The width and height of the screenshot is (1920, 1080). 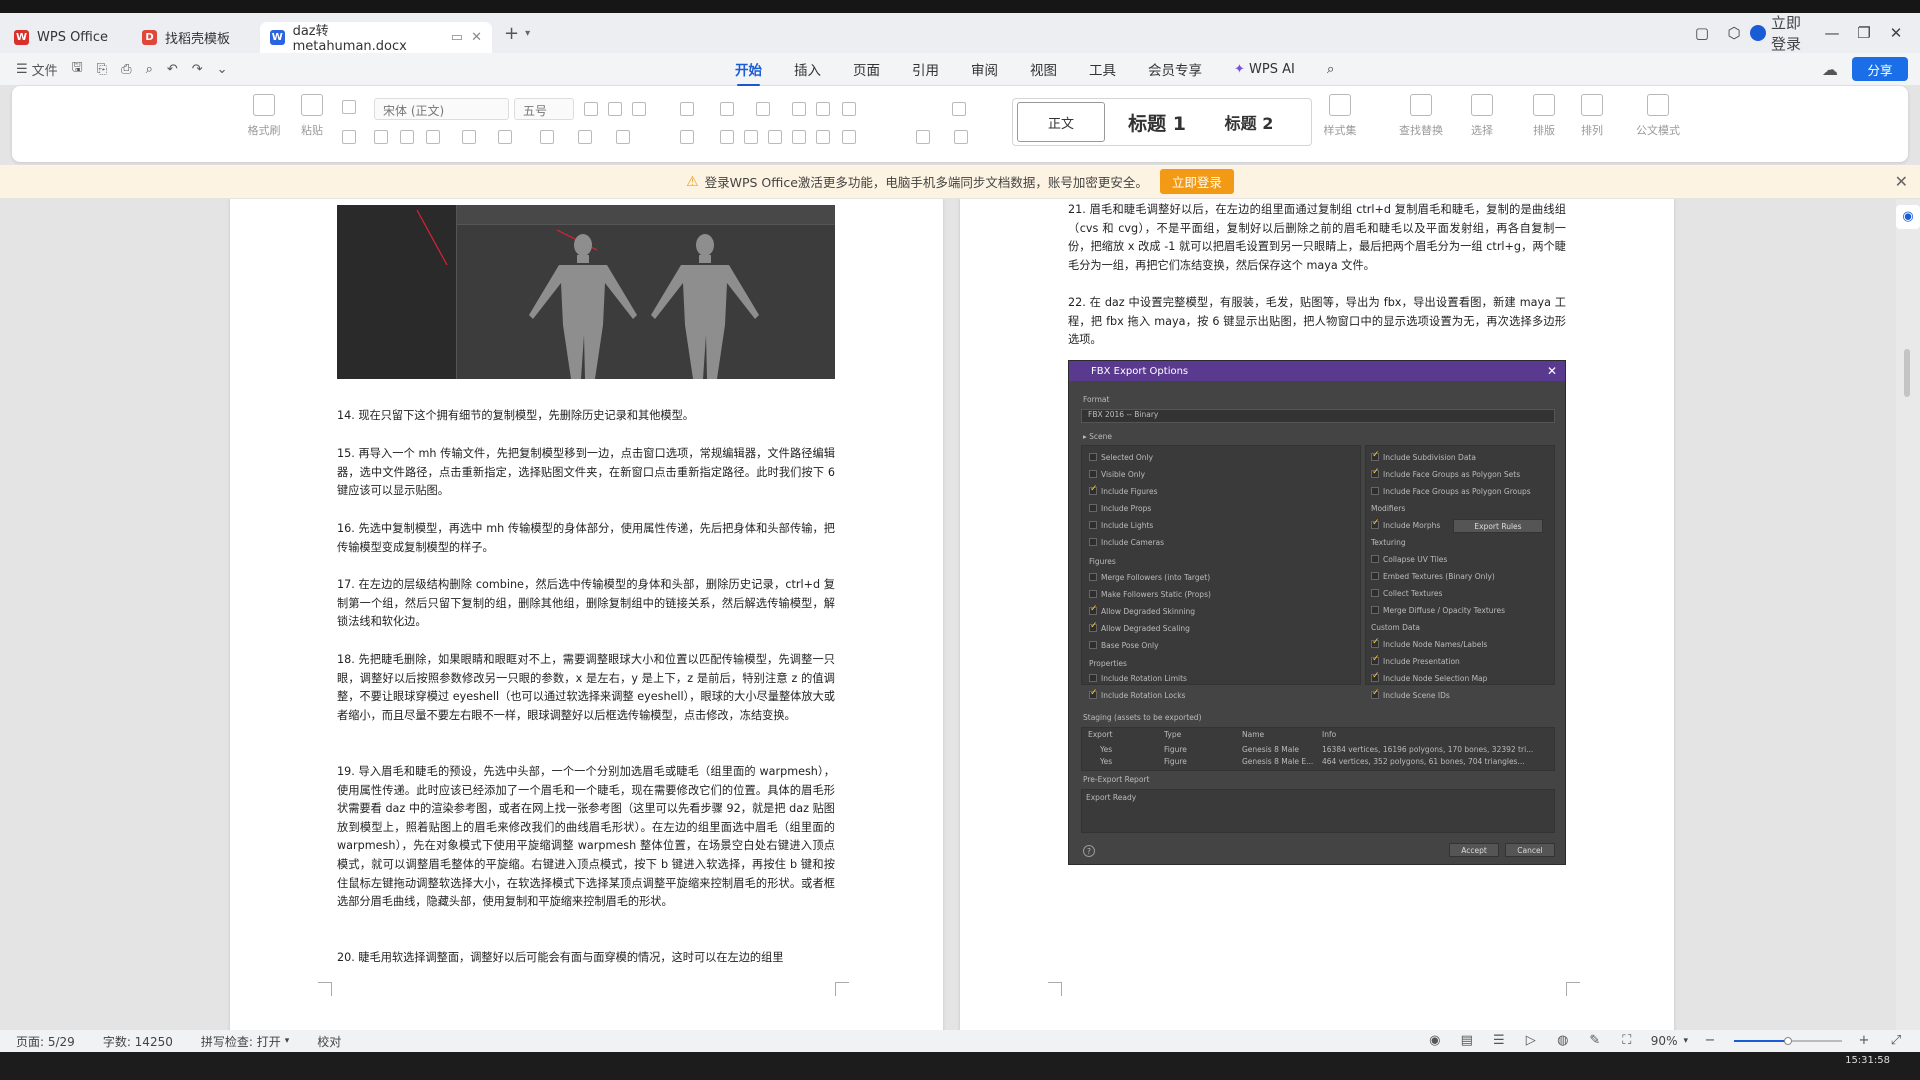 I want to click on tab-list-icon: ▾, so click(x=527, y=33).